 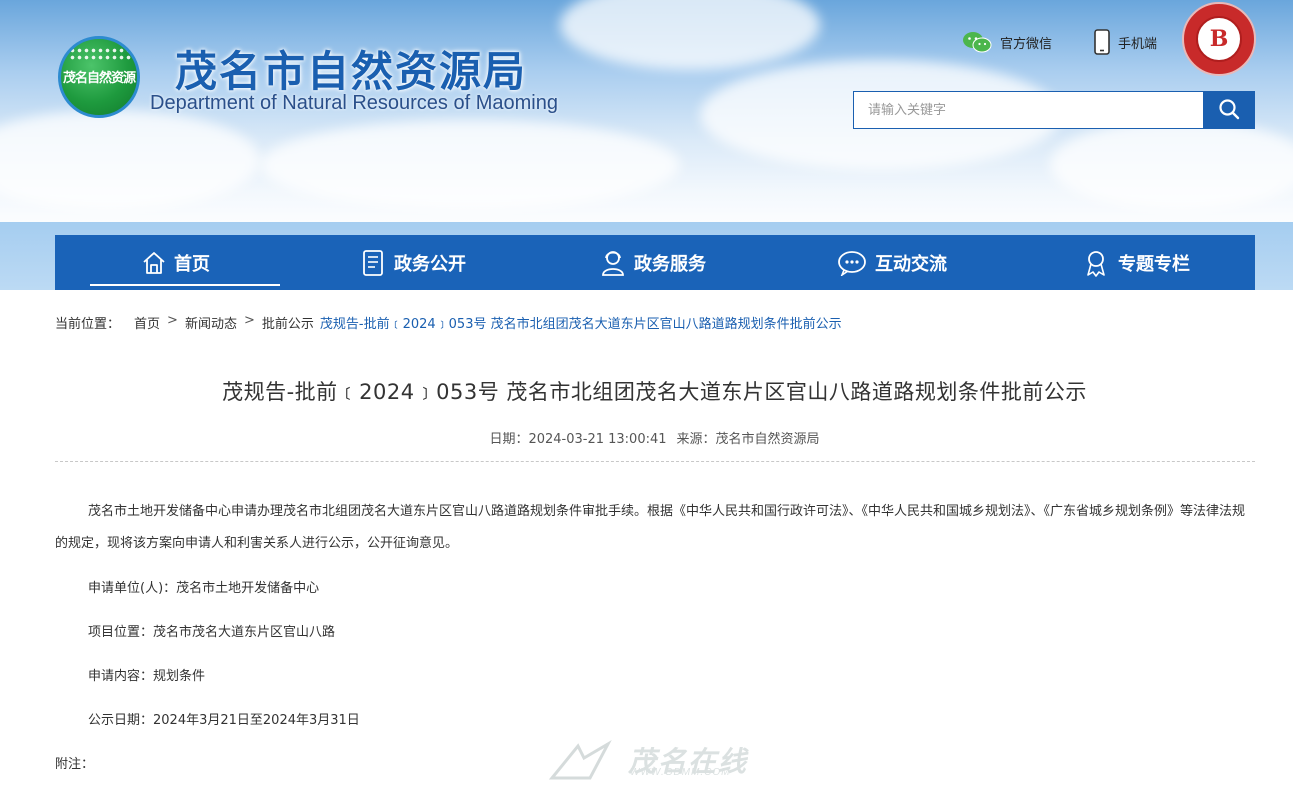 What do you see at coordinates (977, 42) in the screenshot?
I see `wechat-icon` at bounding box center [977, 42].